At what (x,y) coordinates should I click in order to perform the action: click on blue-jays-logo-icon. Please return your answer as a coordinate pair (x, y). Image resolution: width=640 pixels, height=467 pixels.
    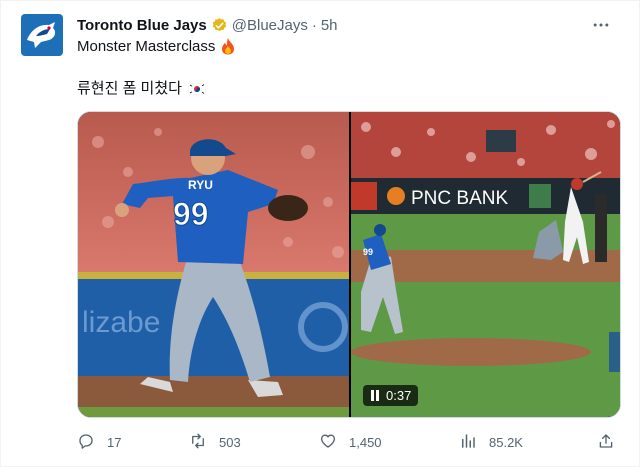
    Looking at the image, I should click on (42, 35).